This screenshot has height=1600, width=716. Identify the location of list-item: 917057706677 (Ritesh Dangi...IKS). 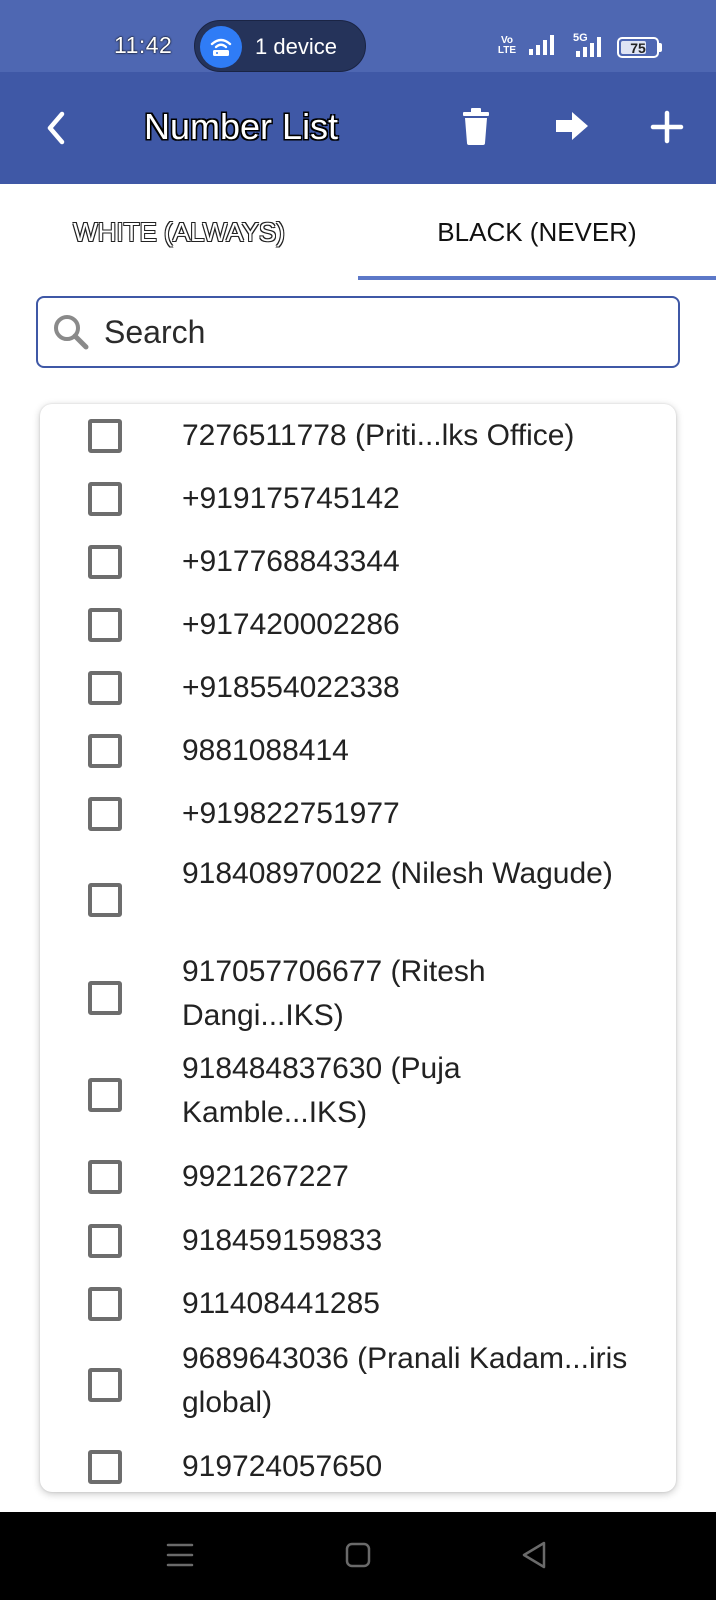
(358, 999).